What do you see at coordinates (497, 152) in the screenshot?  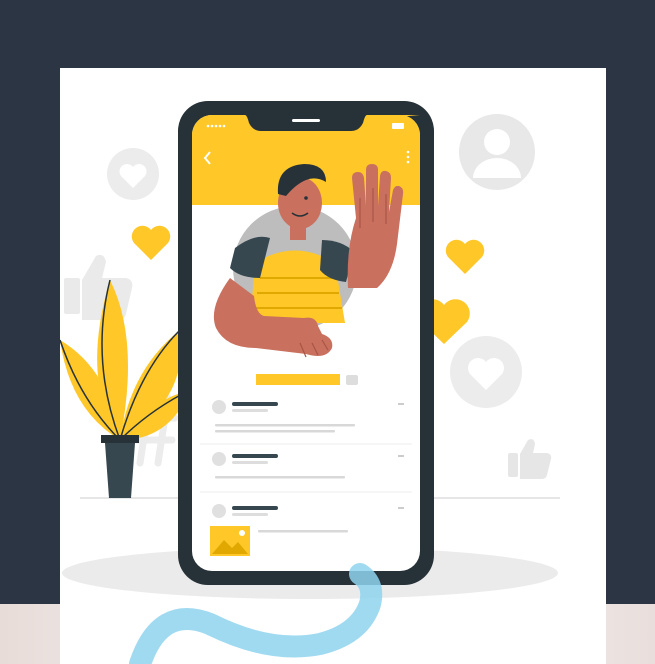 I see `user-icon` at bounding box center [497, 152].